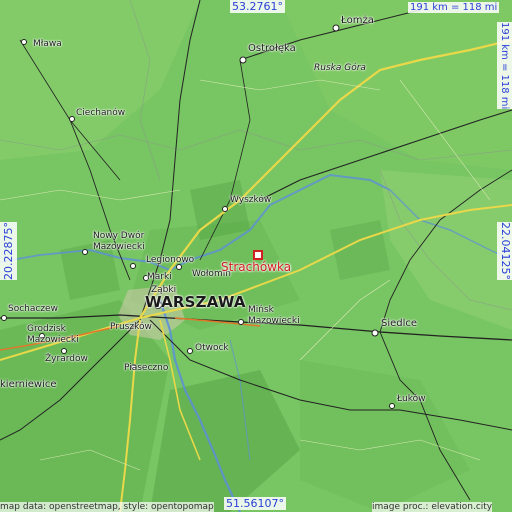 This screenshot has width=512, height=512. Describe the element at coordinates (33, 309) in the screenshot. I see `place-sochaczew: Sochaczew` at that location.